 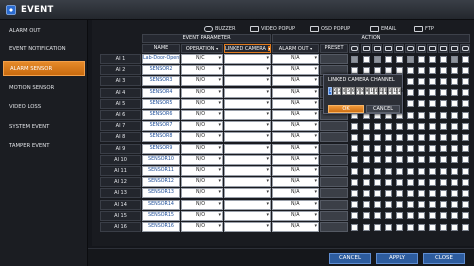 I want to click on sensor-name-field: SENSOR8, so click(x=161, y=137).